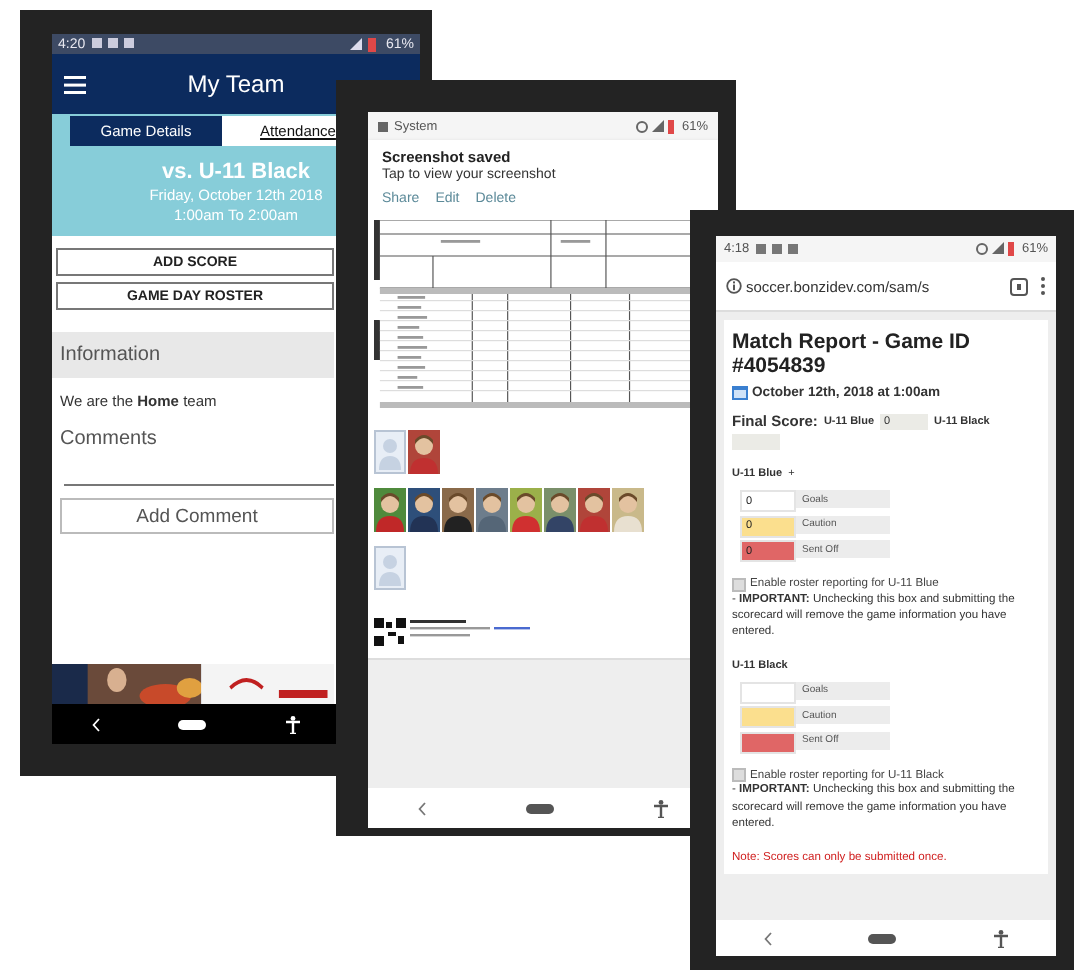 The height and width of the screenshot is (970, 1074). I want to click on screen-title: My Team, so click(236, 84).